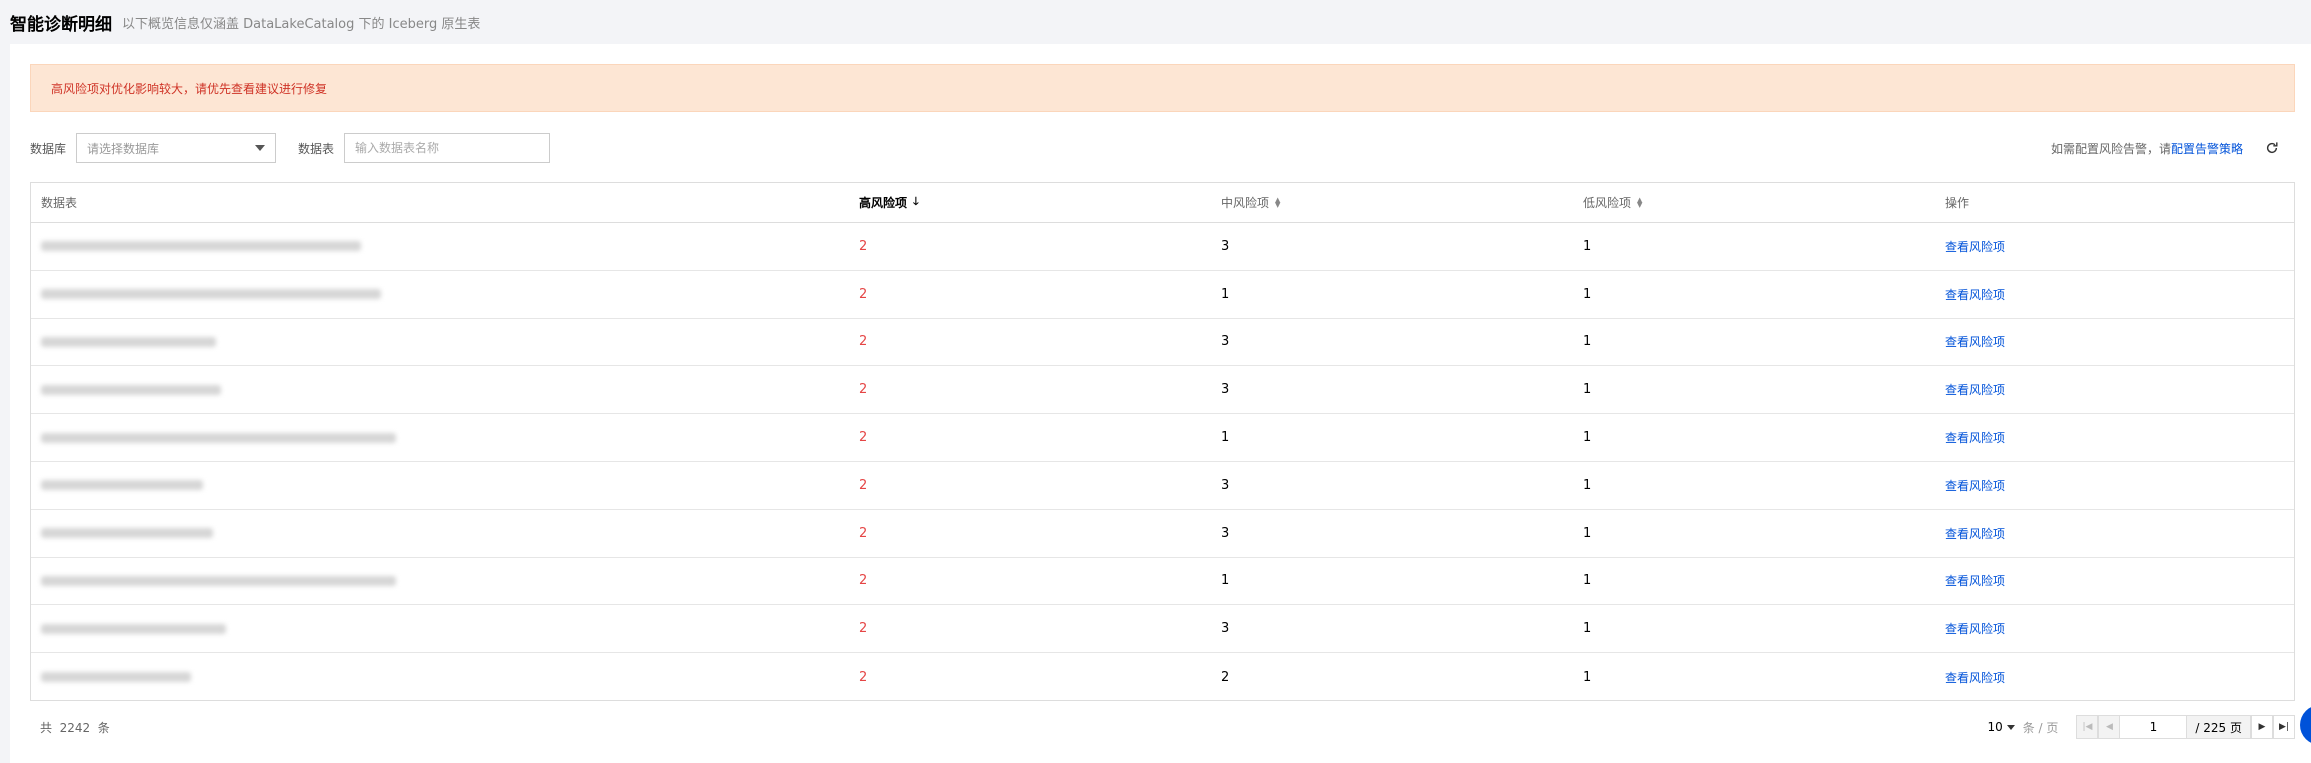  What do you see at coordinates (2001, 727) in the screenshot?
I see `page-size-select: 10` at bounding box center [2001, 727].